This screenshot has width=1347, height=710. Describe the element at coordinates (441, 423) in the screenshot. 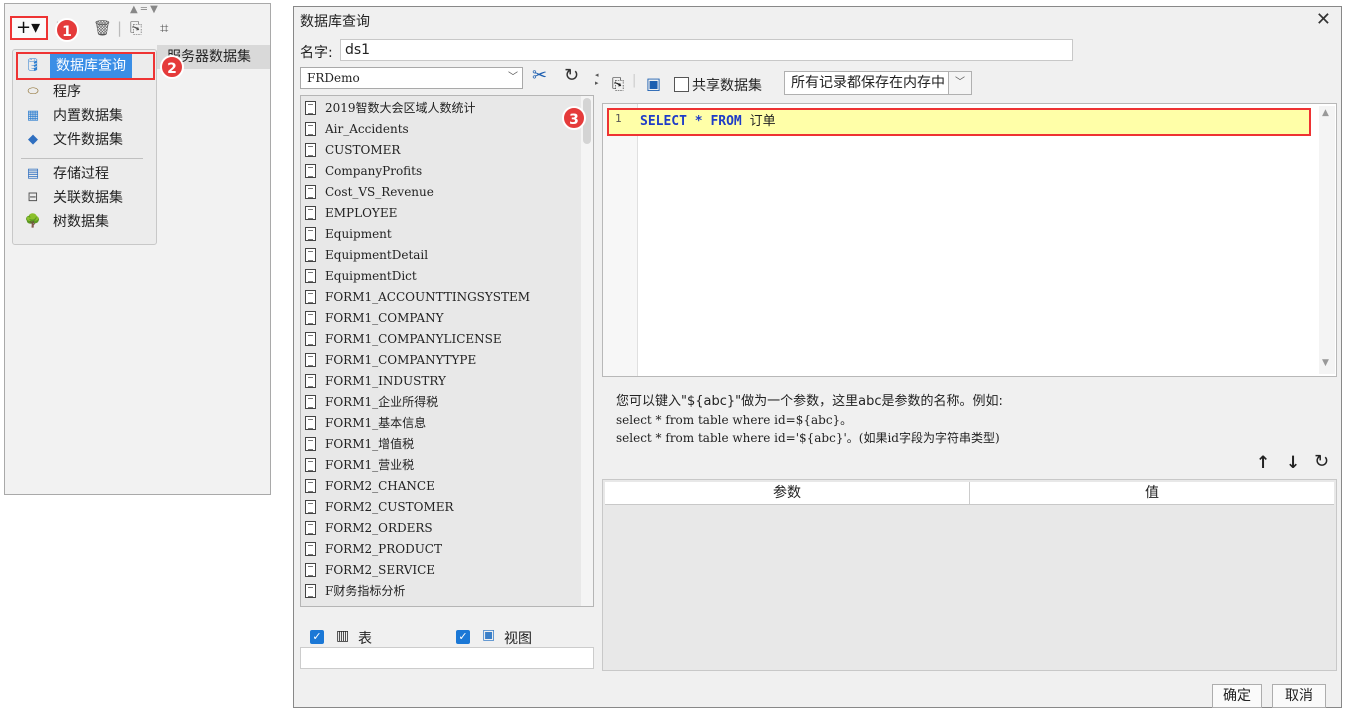

I see `list-item: FORM1_基本信息` at that location.